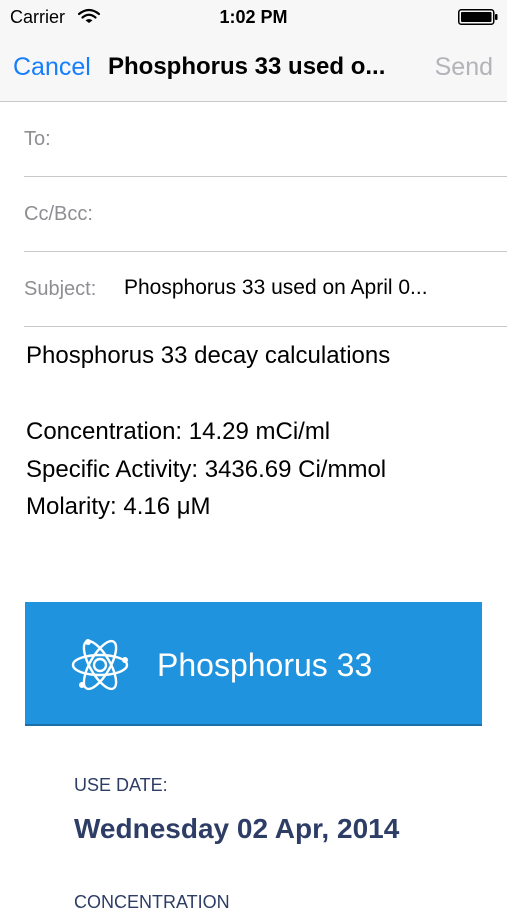 This screenshot has width=507, height=913. Describe the element at coordinates (52, 67) in the screenshot. I see `cancel-button: Cancel` at that location.